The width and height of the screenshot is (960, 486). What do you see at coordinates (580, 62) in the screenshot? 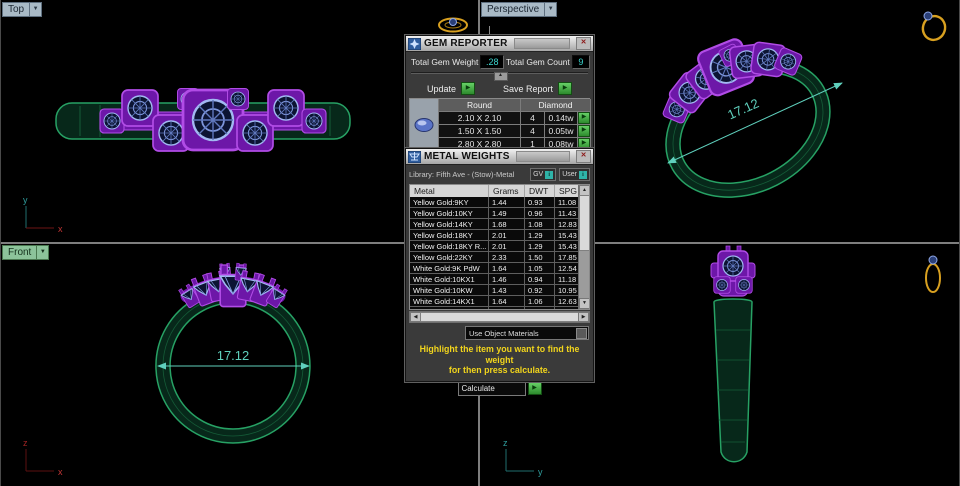
I see `total-gem-count-value: 9` at bounding box center [580, 62].